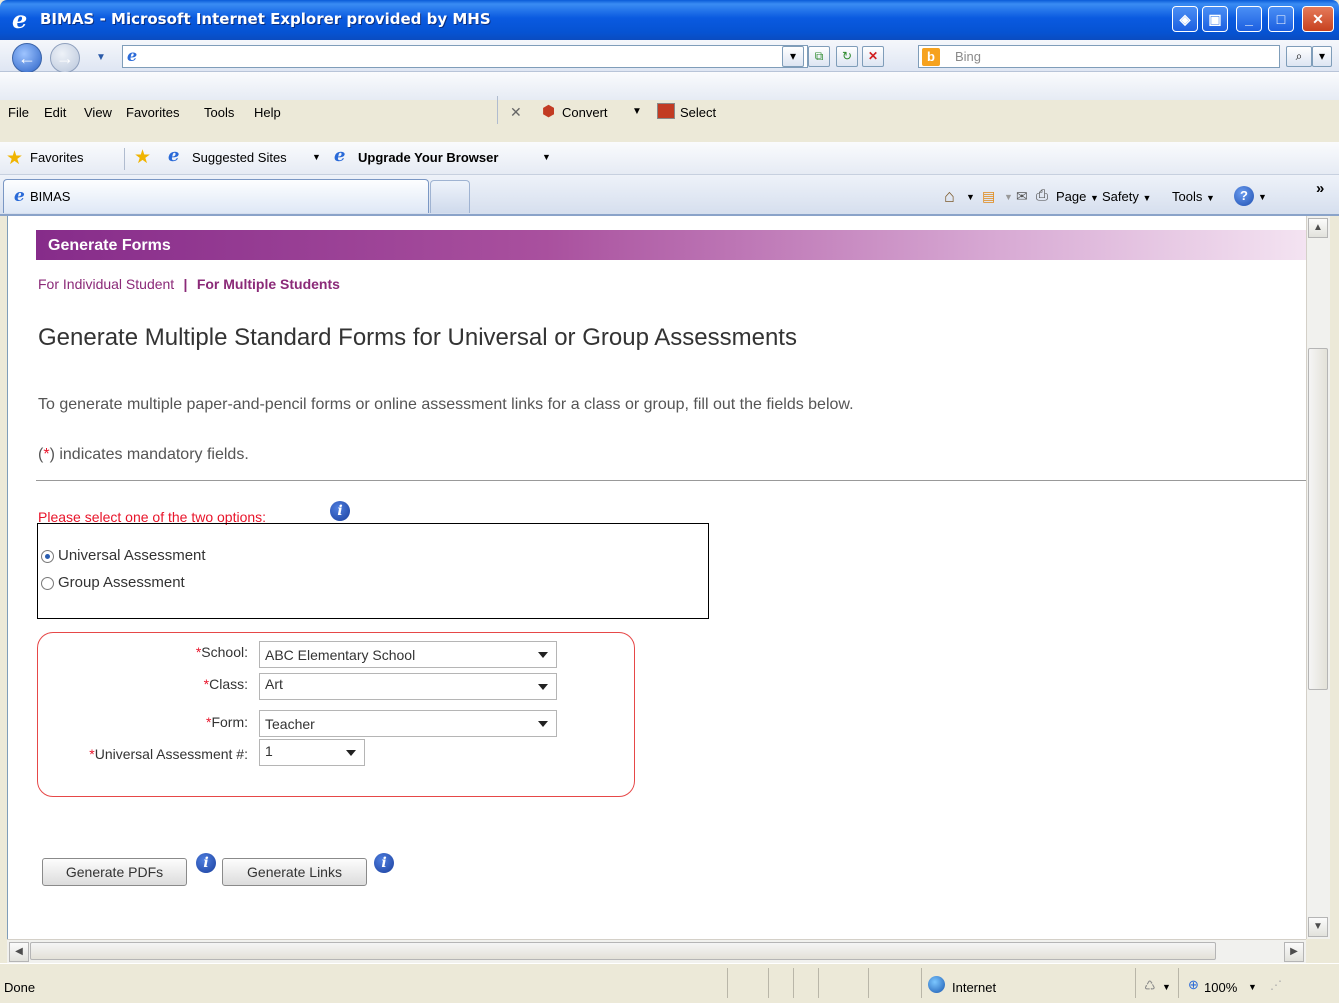 The height and width of the screenshot is (1003, 1339). What do you see at coordinates (55, 112) in the screenshot?
I see `menu-edit: Edit` at bounding box center [55, 112].